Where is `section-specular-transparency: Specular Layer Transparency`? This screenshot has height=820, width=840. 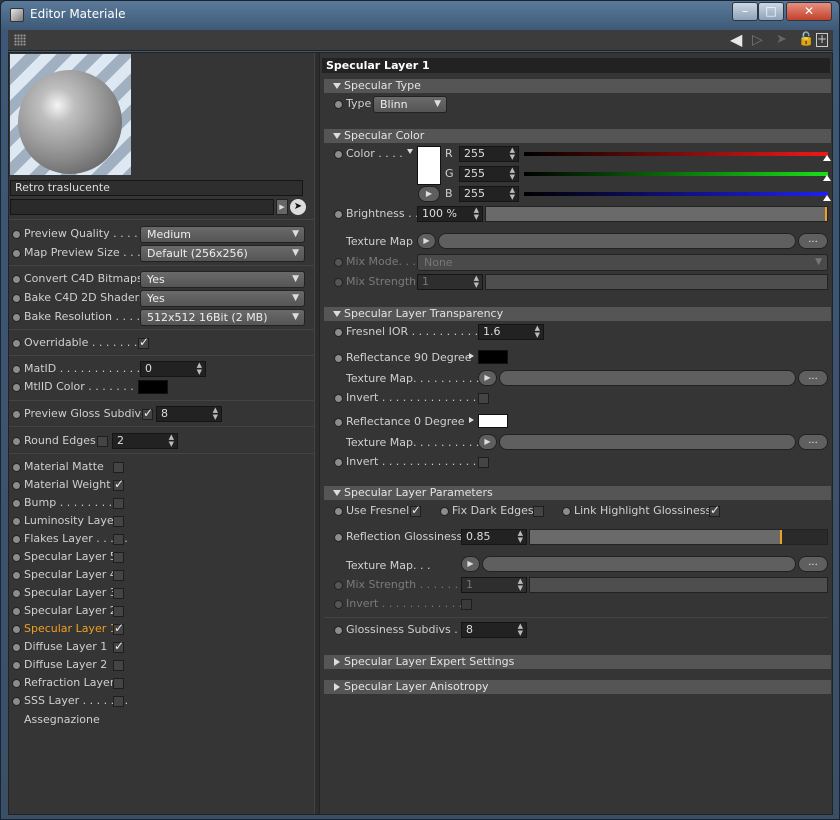 section-specular-transparency: Specular Layer Transparency is located at coordinates (577, 314).